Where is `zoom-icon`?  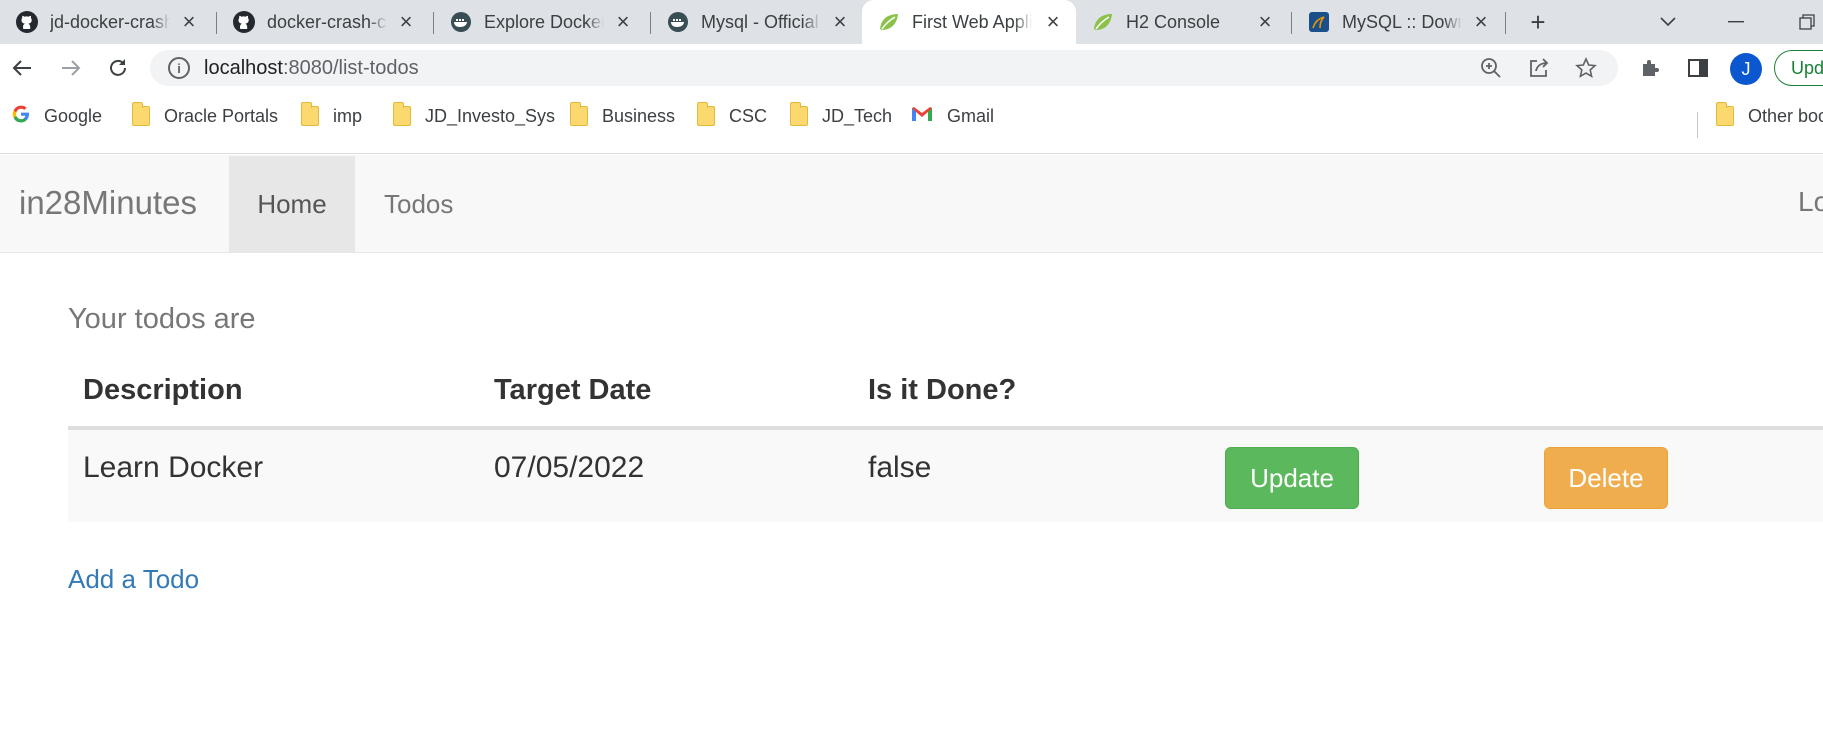 zoom-icon is located at coordinates (1491, 68).